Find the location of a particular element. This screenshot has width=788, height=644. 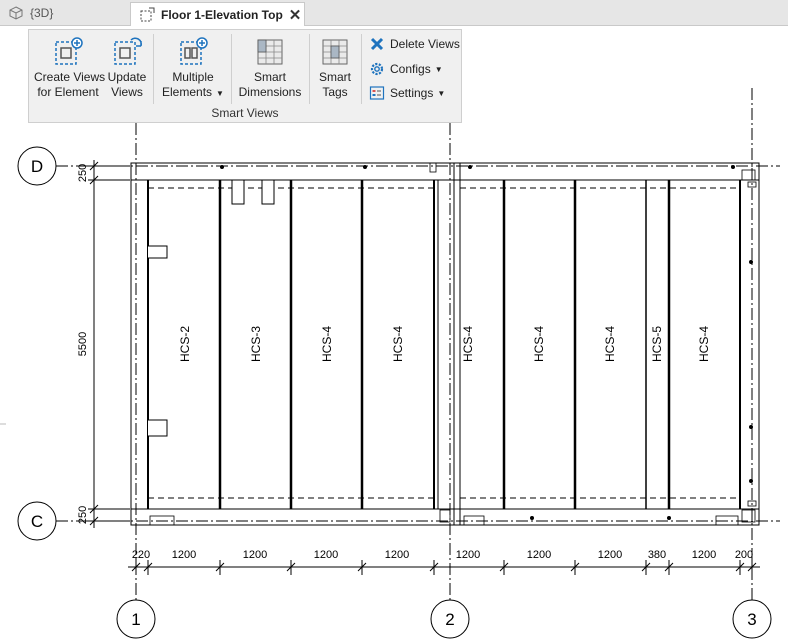

dimension-text: 380 is located at coordinates (657, 555).